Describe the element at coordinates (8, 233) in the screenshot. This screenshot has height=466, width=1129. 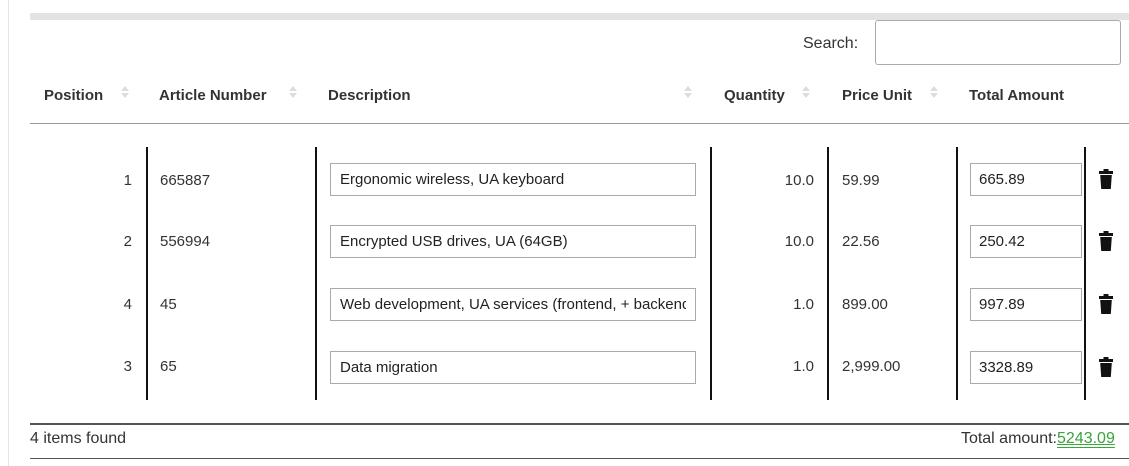
I see `page-left-border` at that location.